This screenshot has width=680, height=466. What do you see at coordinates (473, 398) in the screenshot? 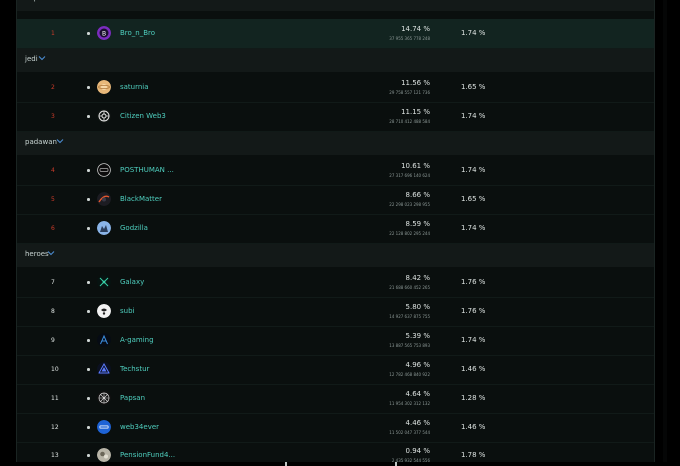
I see `commission: 1.28 %` at bounding box center [473, 398].